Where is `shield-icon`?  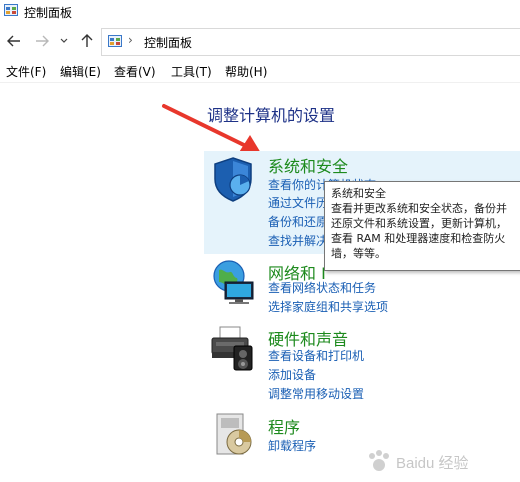 shield-icon is located at coordinates (233, 179).